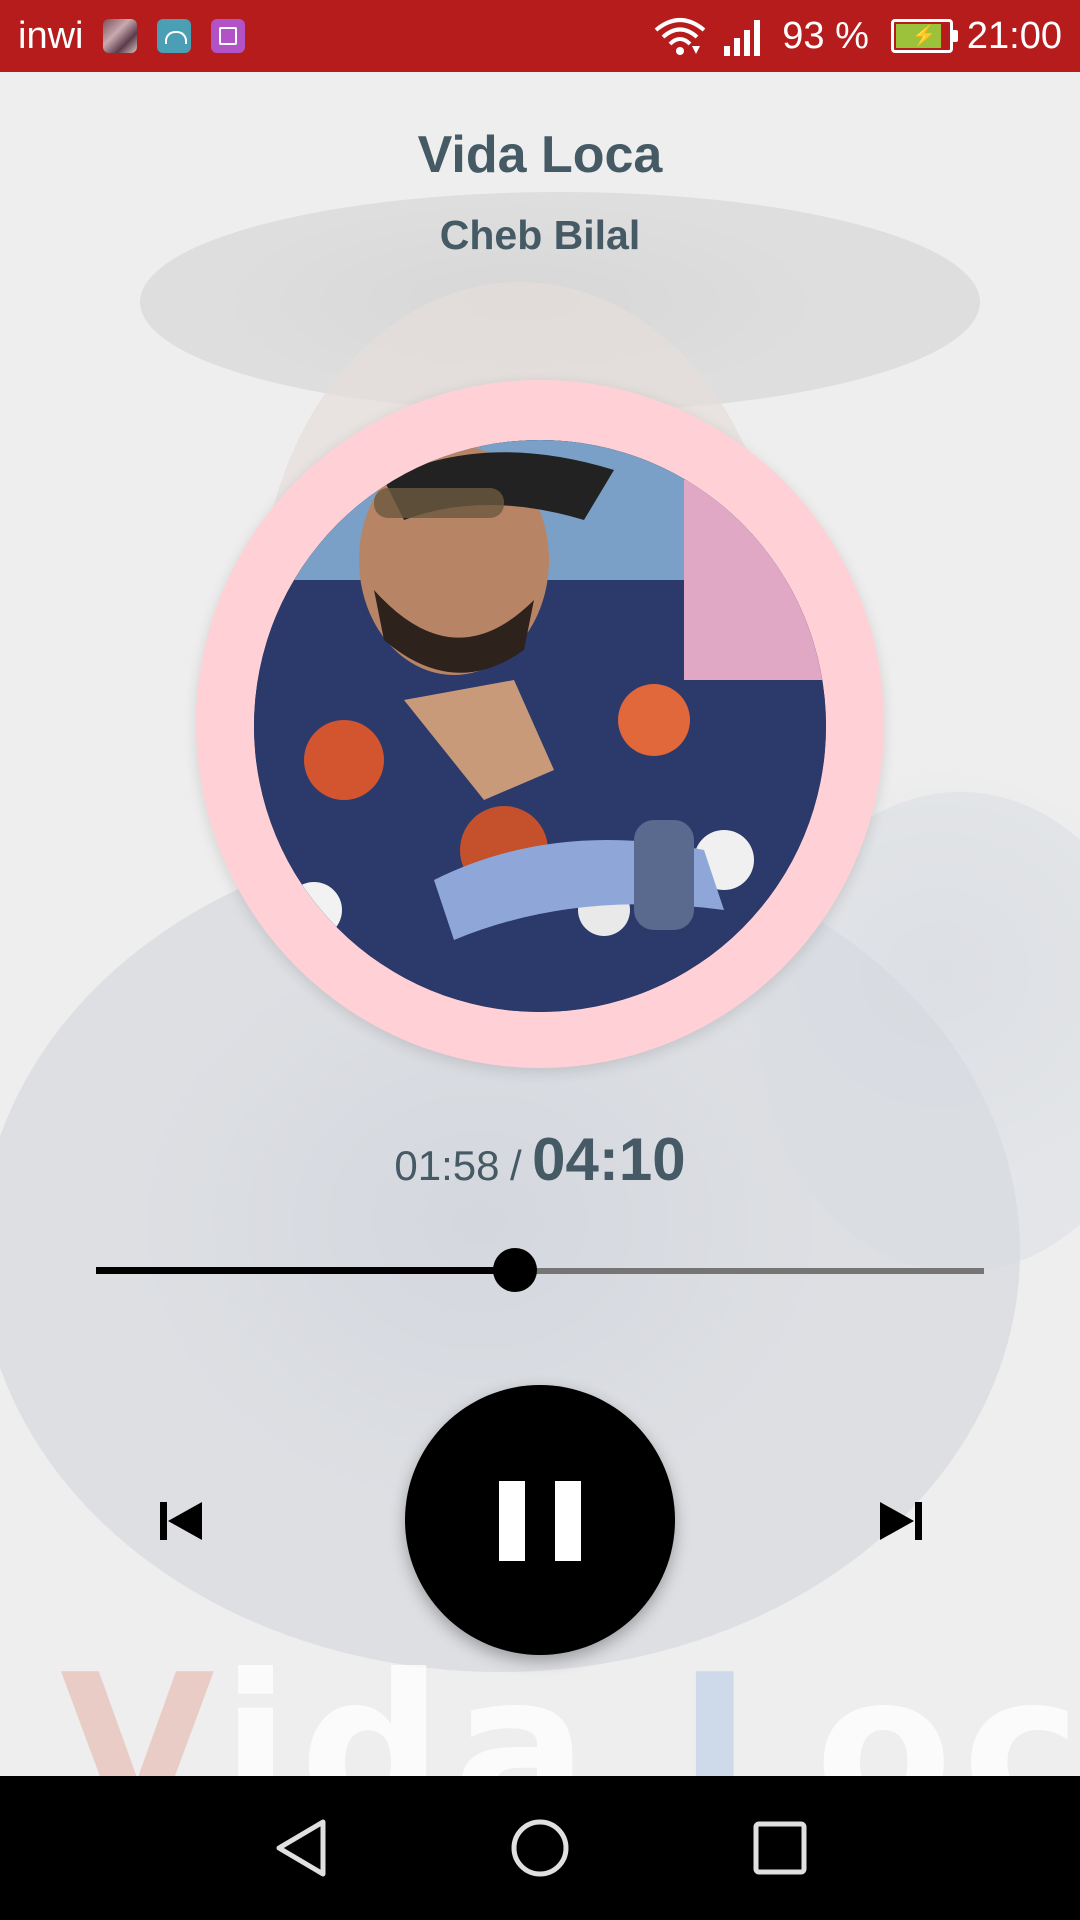 The image size is (1080, 1920). I want to click on seek-bar, so click(540, 1270).